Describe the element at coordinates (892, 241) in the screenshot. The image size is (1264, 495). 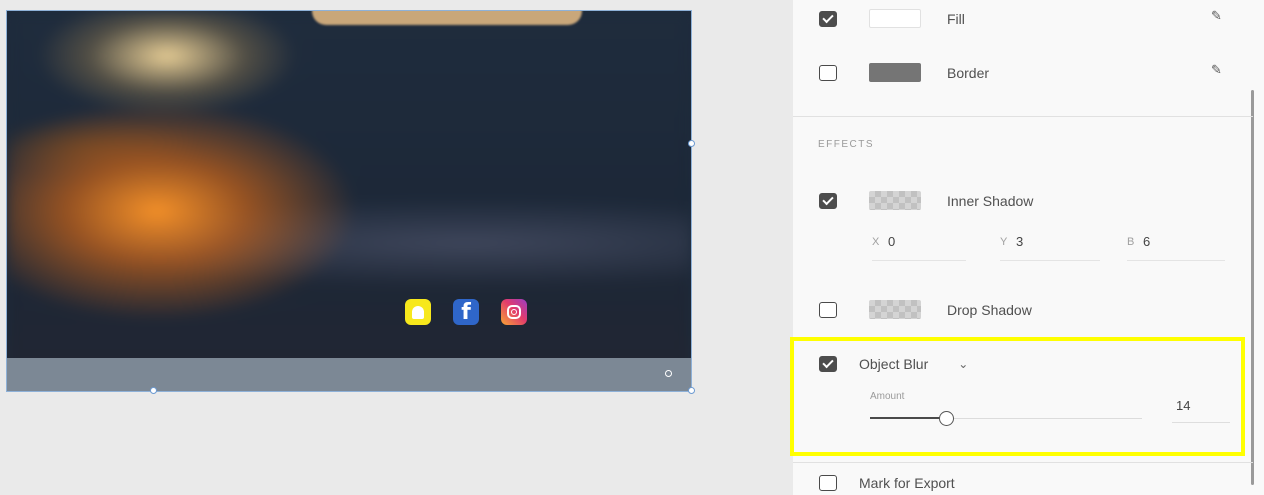
I see `x-field-value: 0` at that location.